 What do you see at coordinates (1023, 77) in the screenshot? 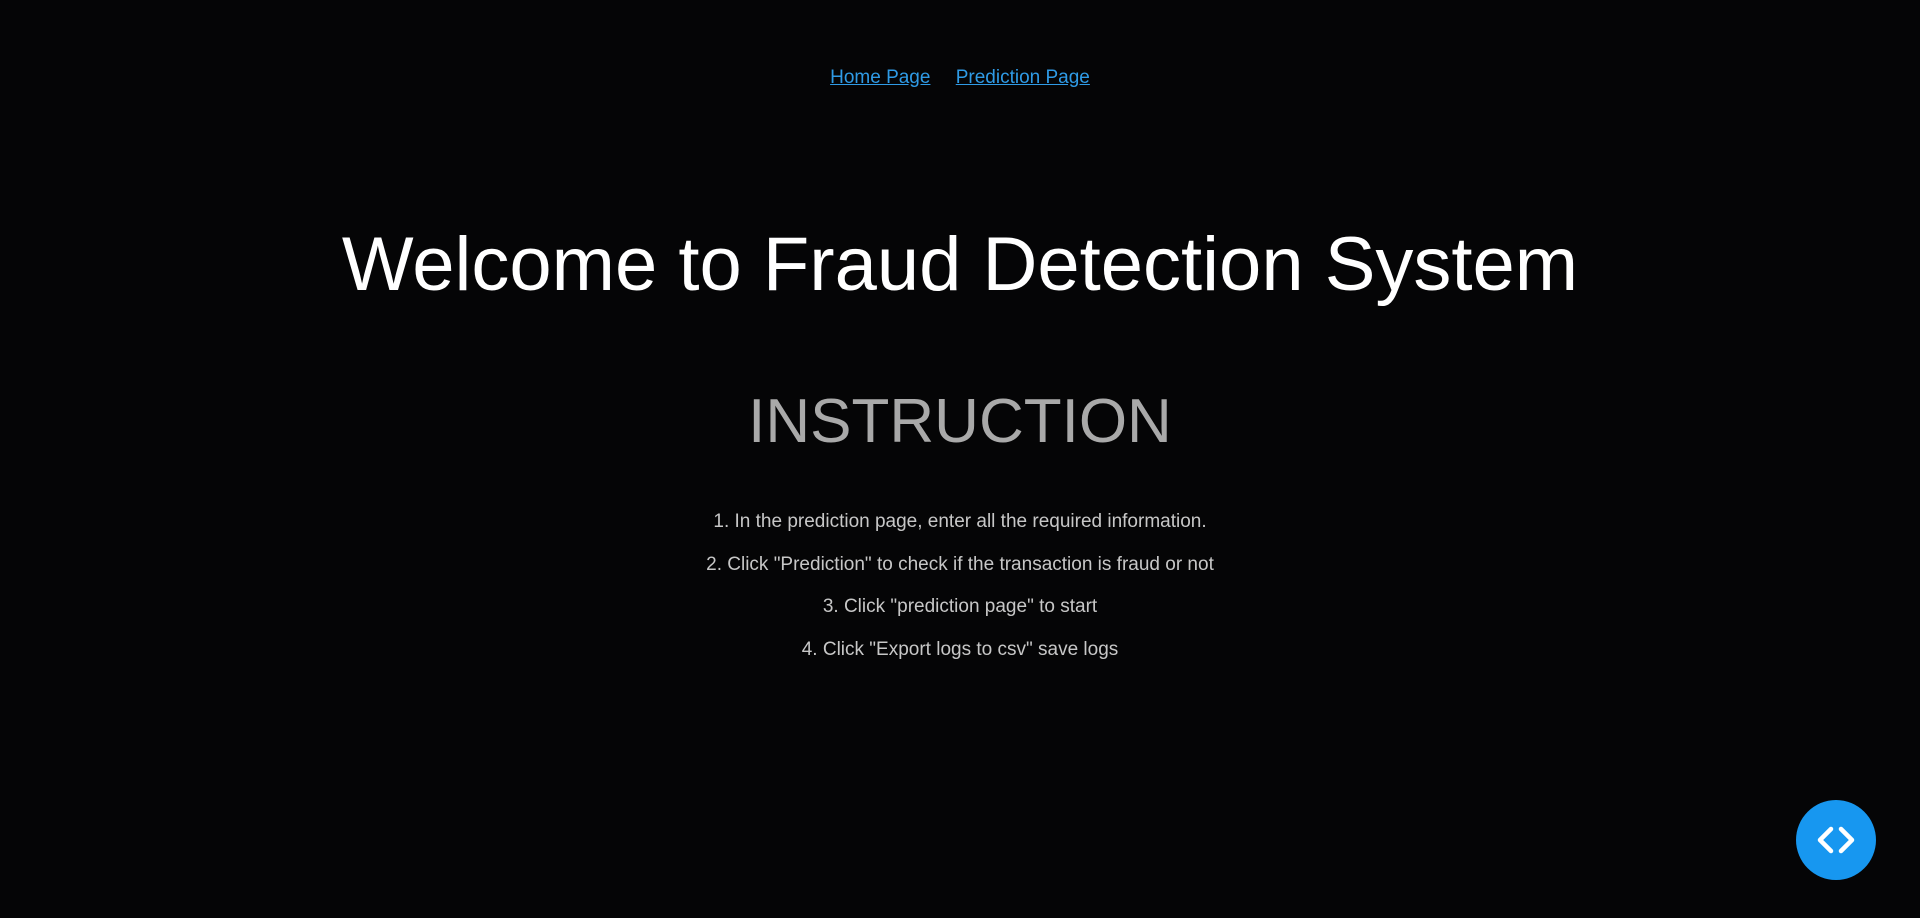
I see `prediction-page-link: Prediction Page` at bounding box center [1023, 77].